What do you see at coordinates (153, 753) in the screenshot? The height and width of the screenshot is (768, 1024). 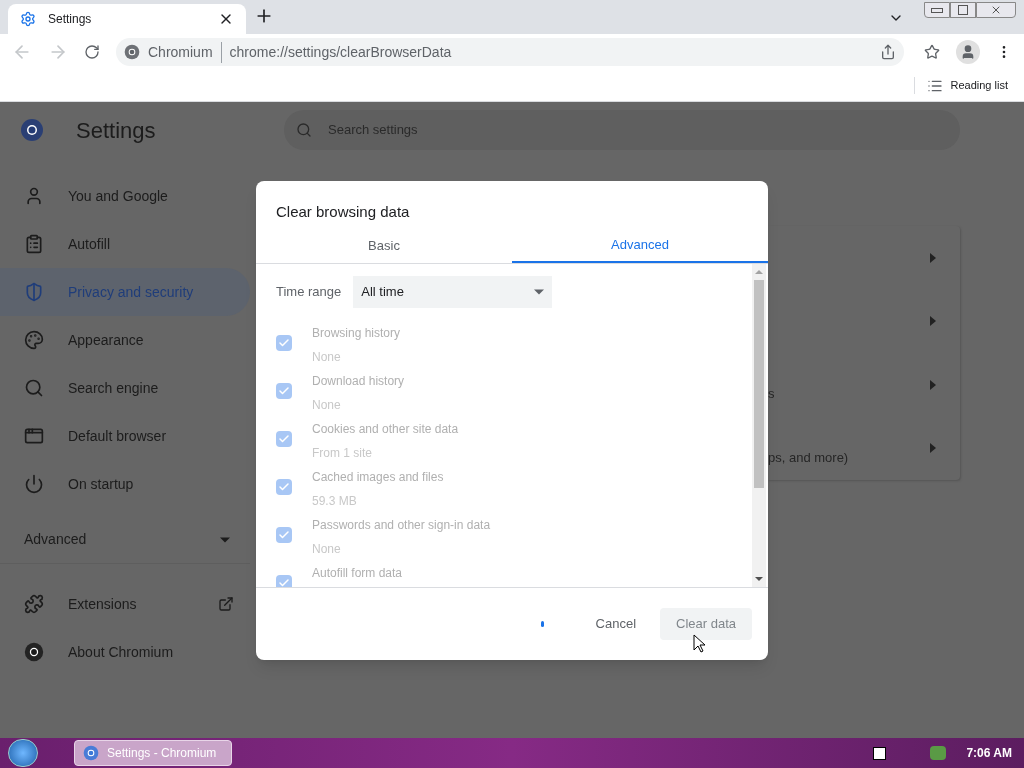 I see `taskbar-window-button: Settings - Chromium` at bounding box center [153, 753].